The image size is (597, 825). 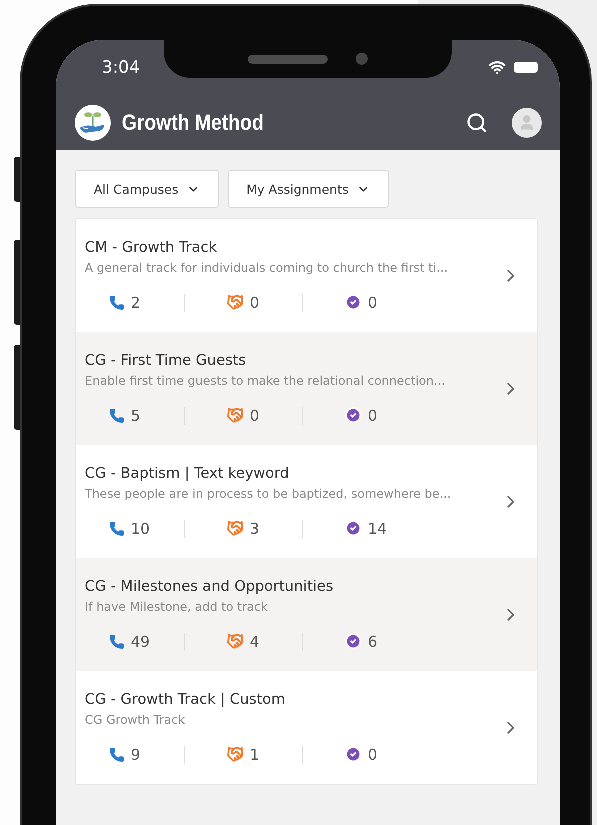 What do you see at coordinates (264, 641) in the screenshot?
I see `connection-count: 4` at bounding box center [264, 641].